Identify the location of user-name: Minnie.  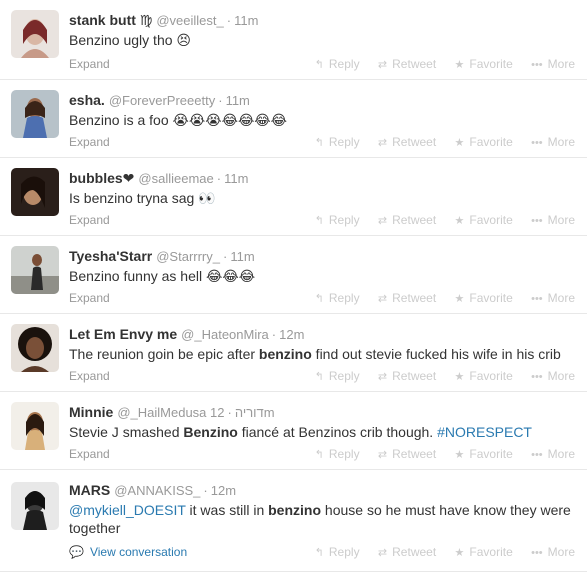
(91, 412).